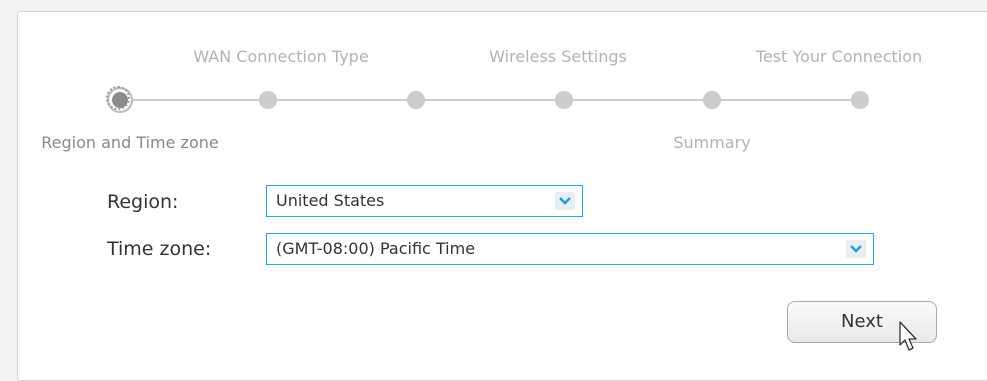  I want to click on timezone-select-value: (GMT-08:00) Pacific Time, so click(376, 248).